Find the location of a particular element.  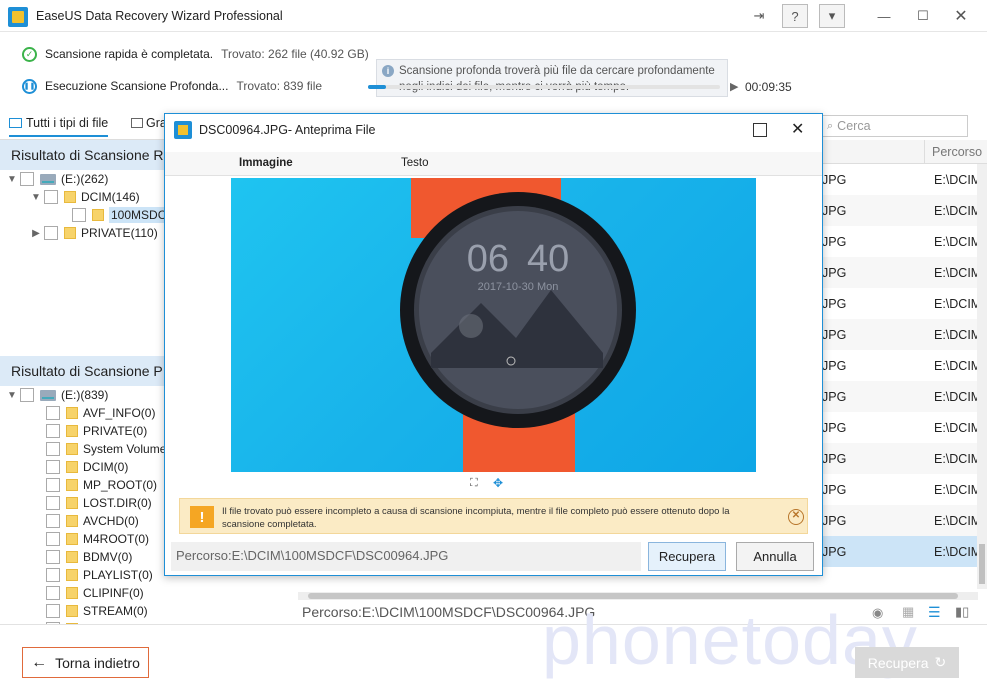

tree-label: DCIM(146) is located at coordinates (110, 197).